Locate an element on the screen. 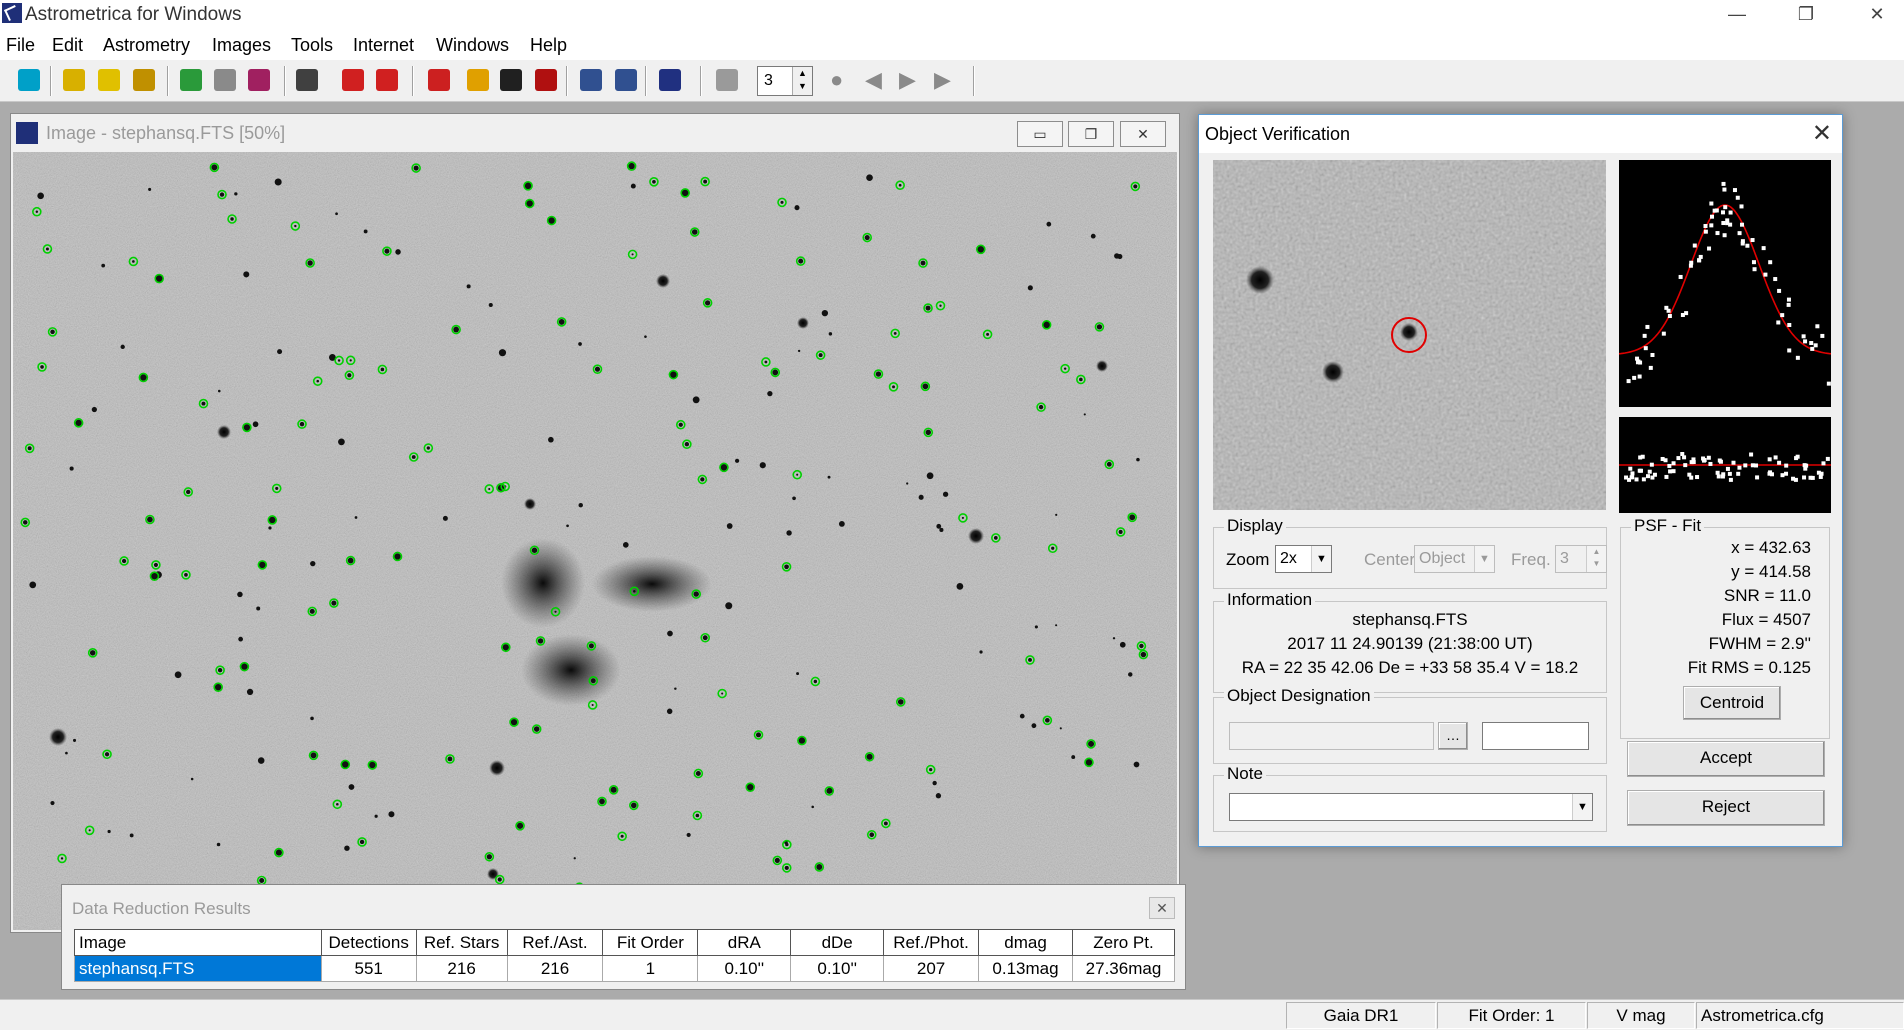  stack-spinner: 3 ▲ ▼ is located at coordinates (785, 81).